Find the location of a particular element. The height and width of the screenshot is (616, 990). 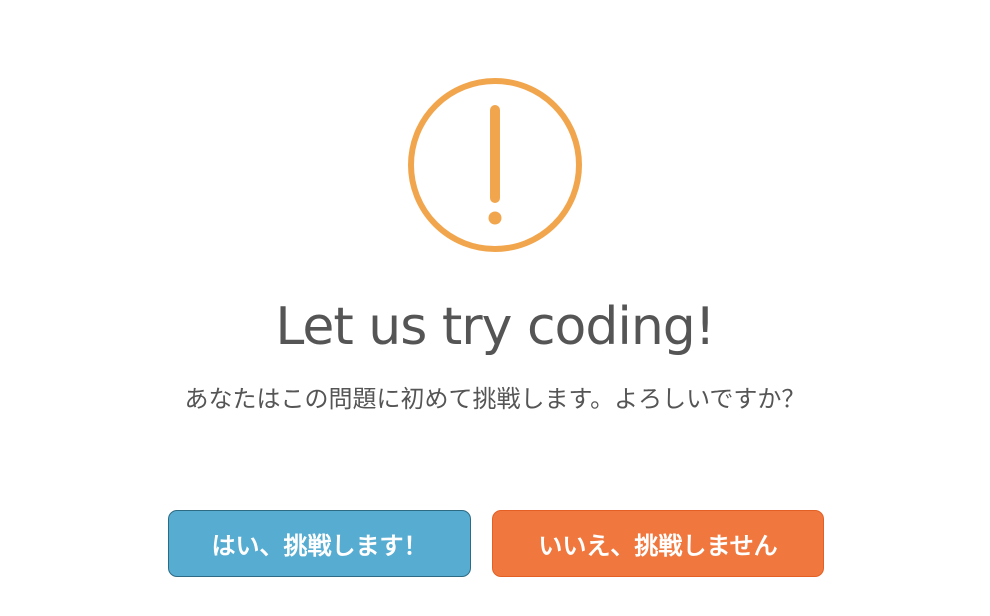

cancel-button-label: いいえ、挑戦しません is located at coordinates (658, 546).